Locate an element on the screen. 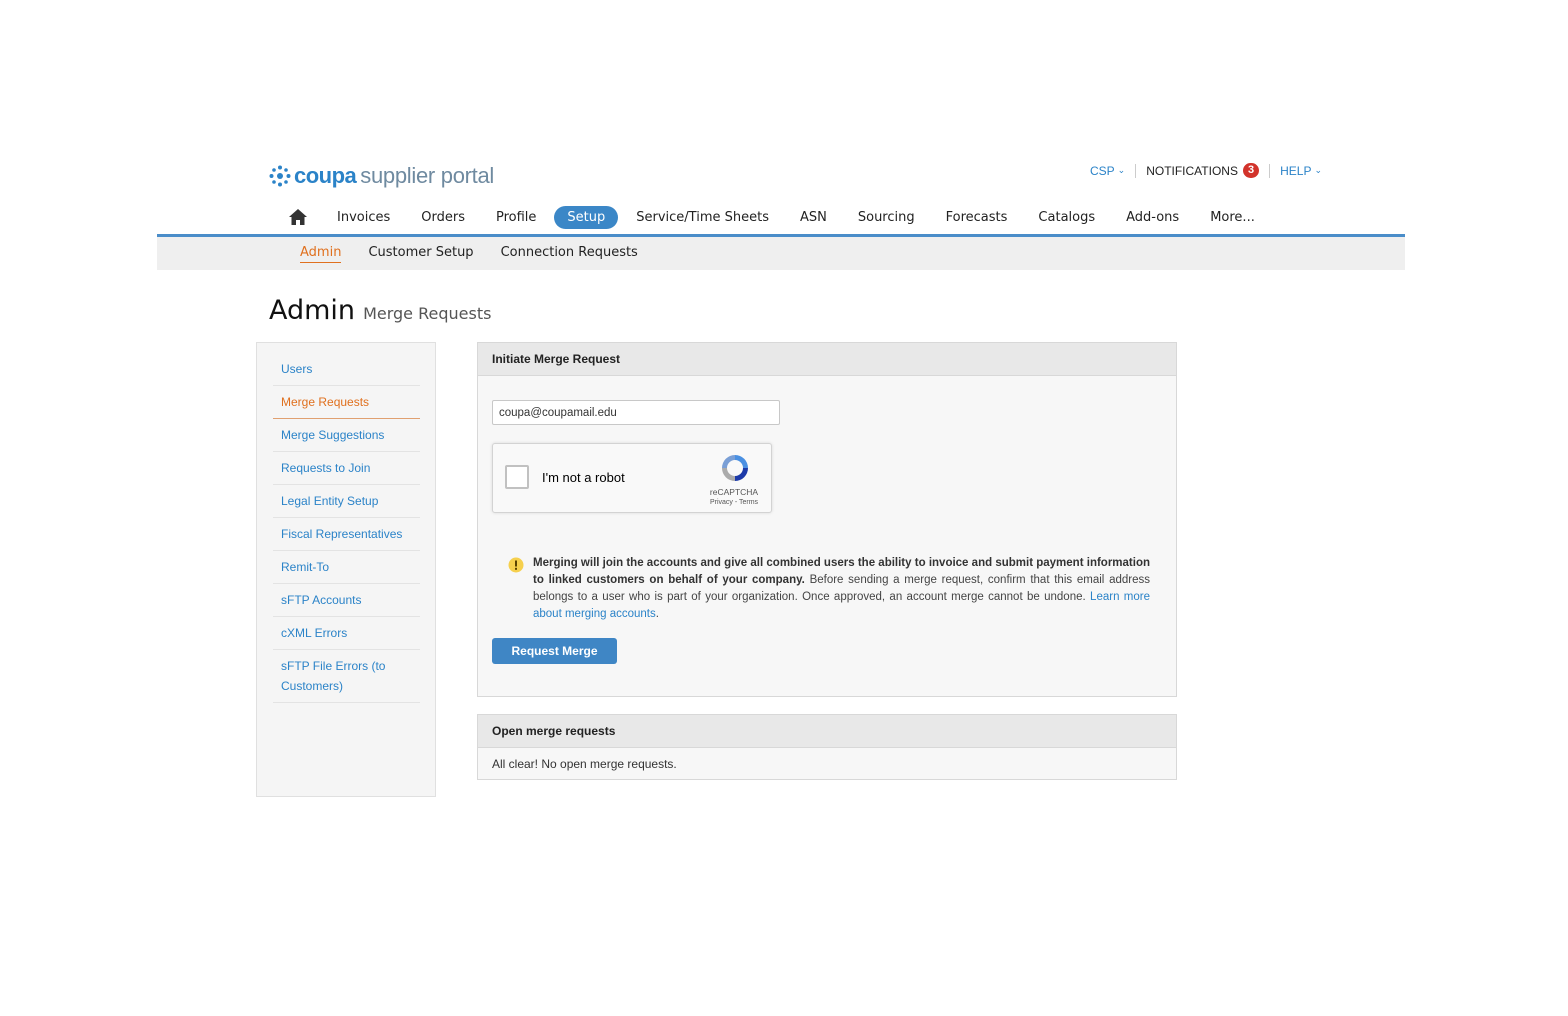 This screenshot has height=1016, width=1568. coupa-burst-icon is located at coordinates (280, 176).